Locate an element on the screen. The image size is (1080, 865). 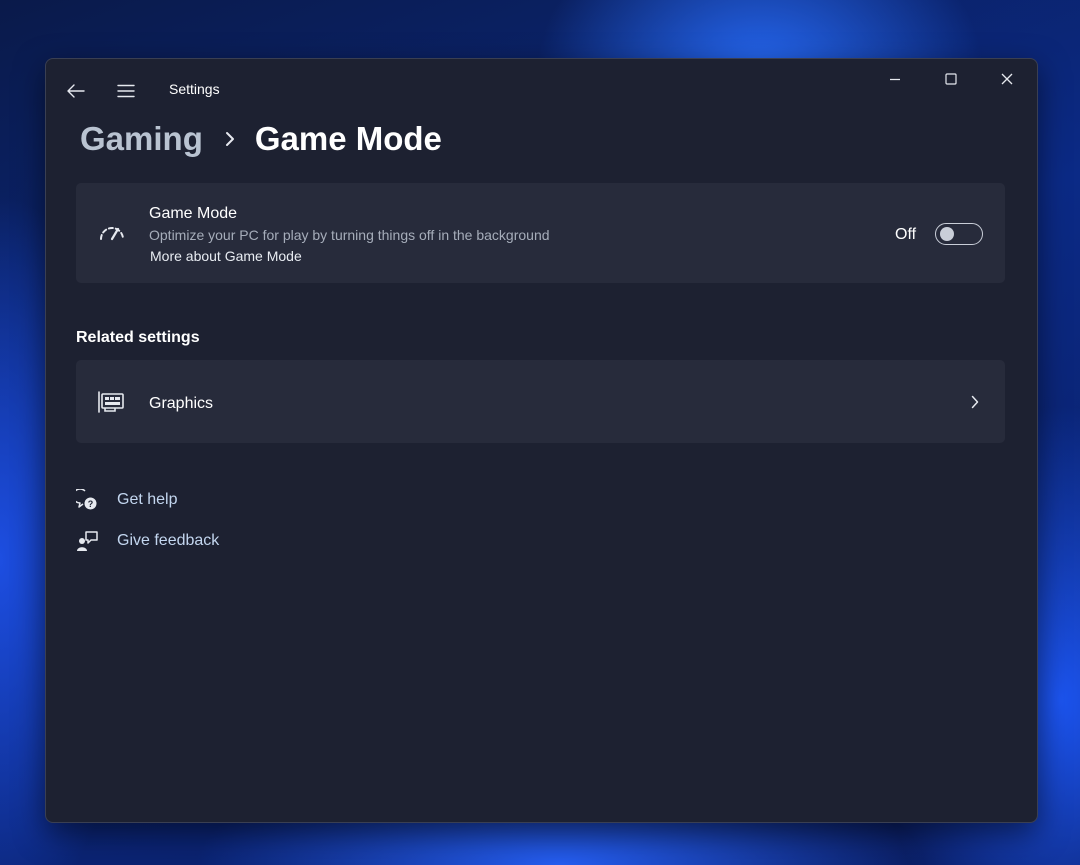
graphics-label: Graphics is located at coordinates (181, 403).